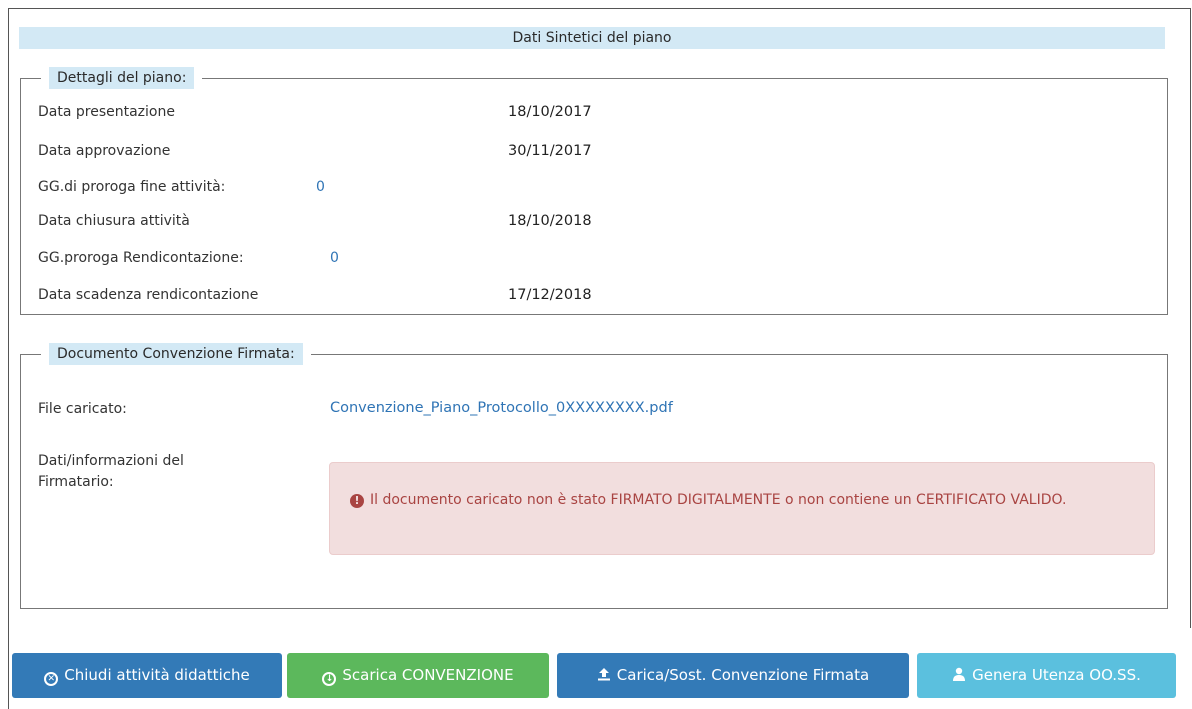  What do you see at coordinates (448, 500) in the screenshot?
I see `alert-text-prefix: Il documento caricato` at bounding box center [448, 500].